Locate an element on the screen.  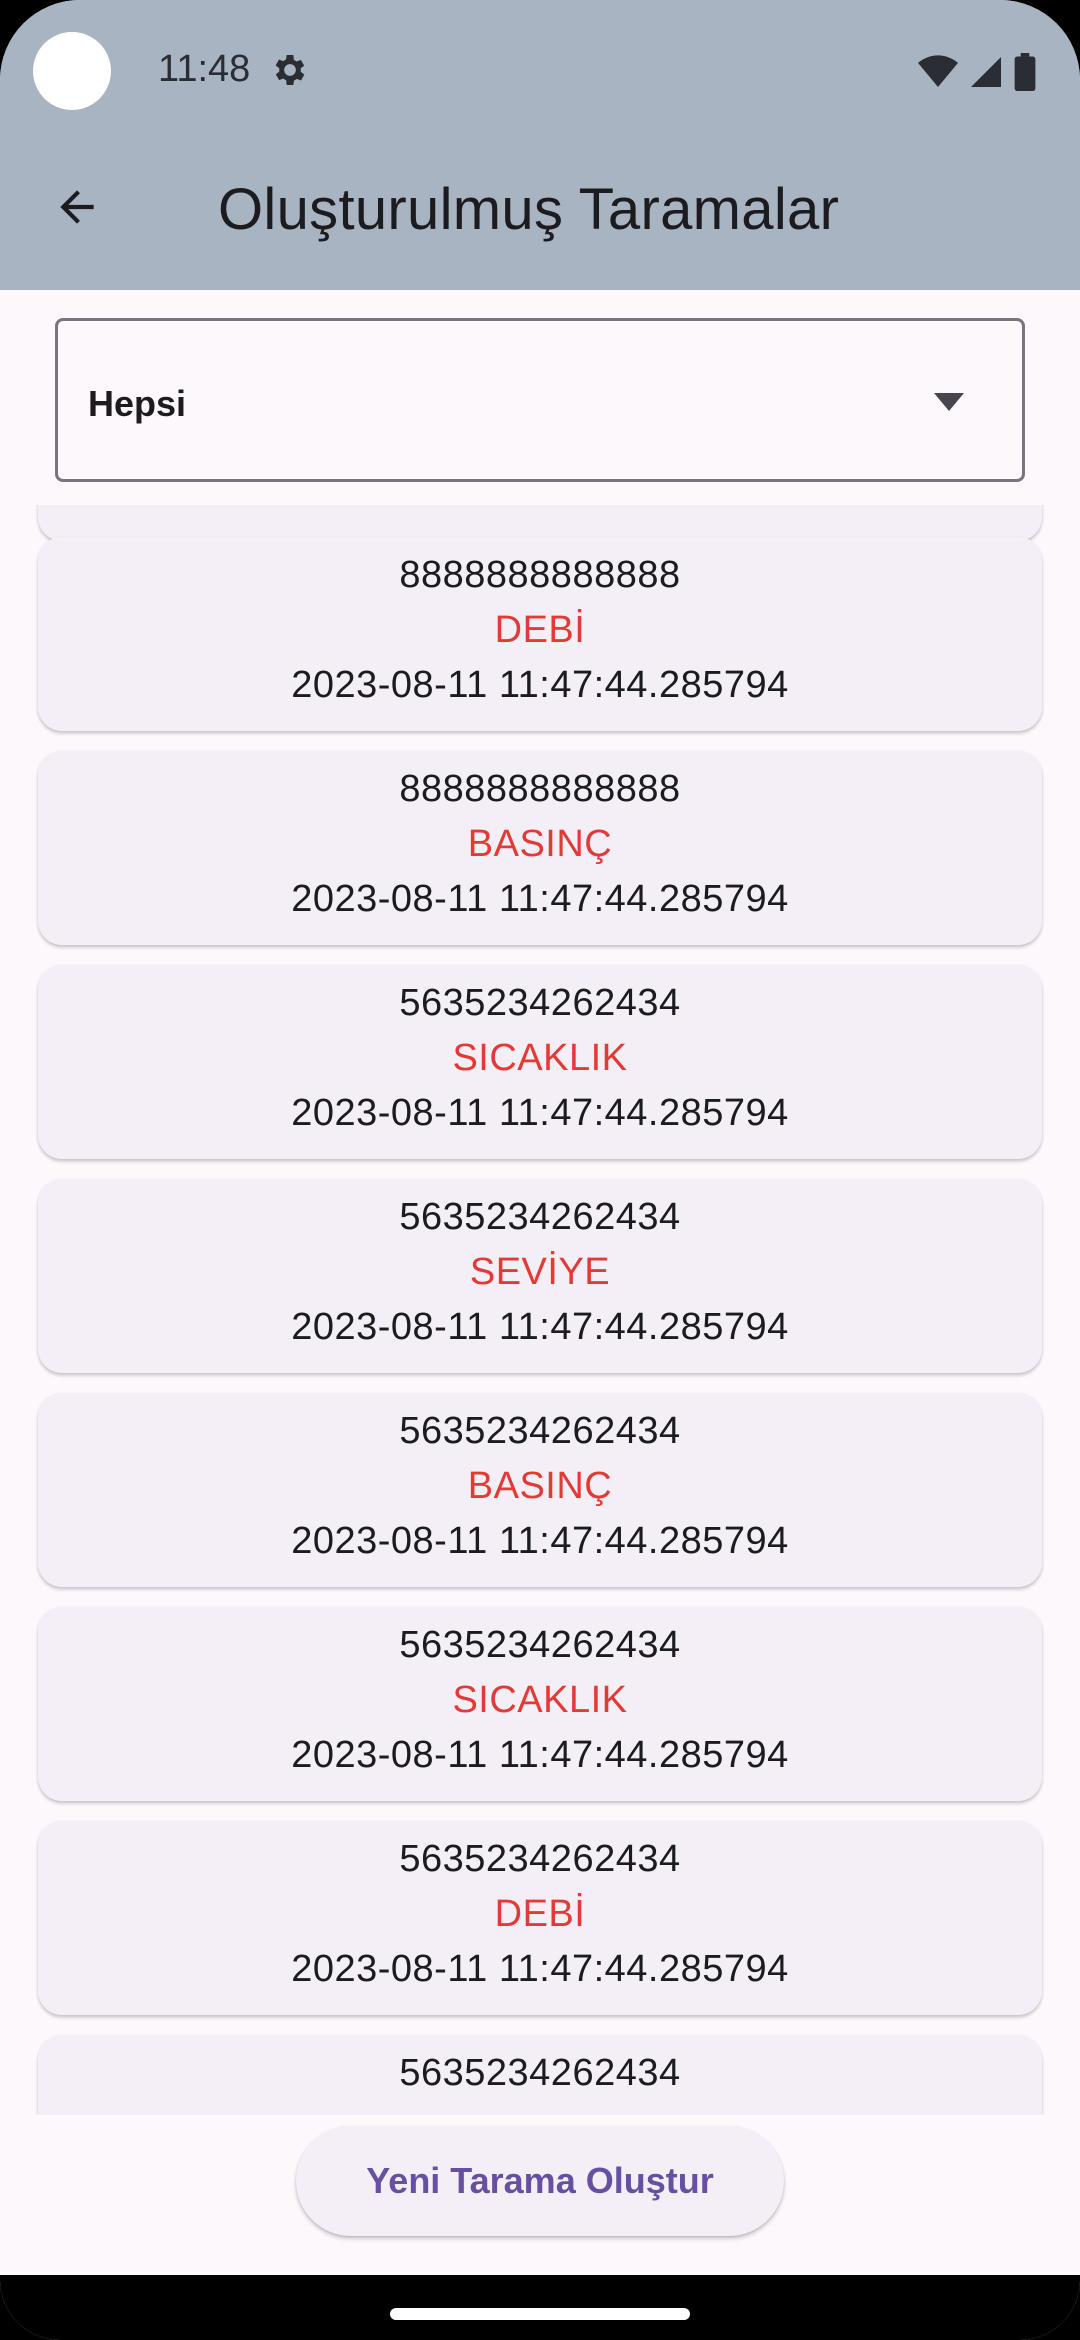
filter-selected-value: Hepsi is located at coordinates (137, 403).